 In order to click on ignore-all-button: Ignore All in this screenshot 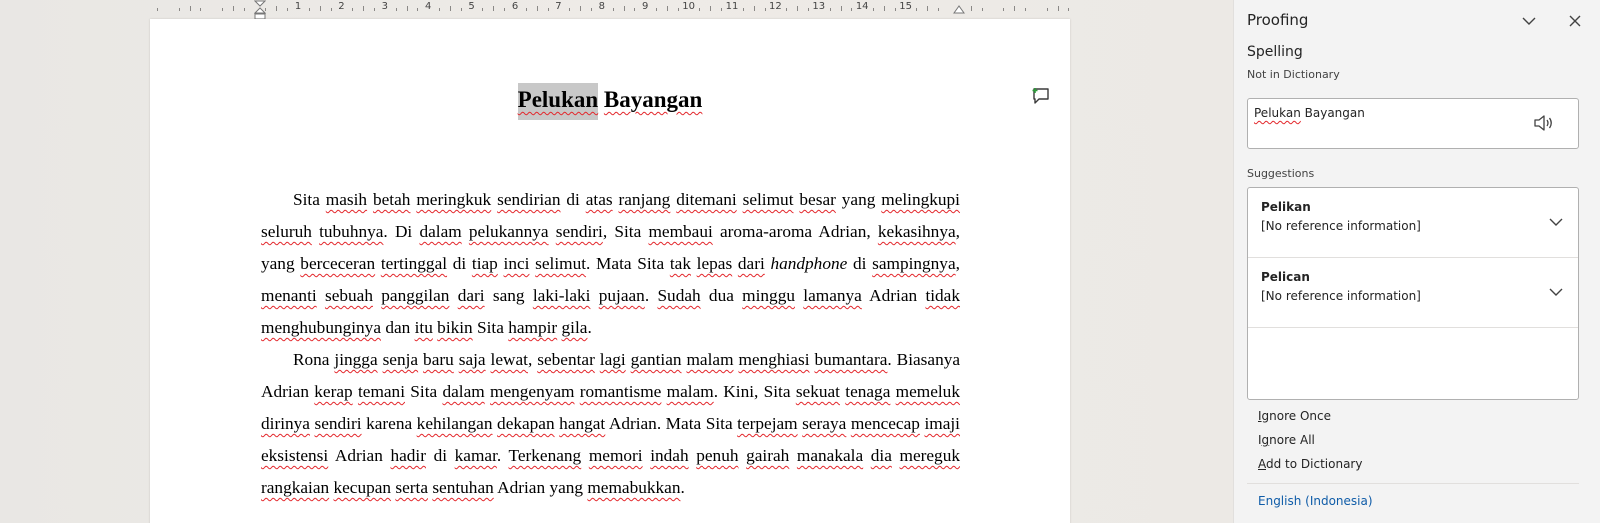, I will do `click(1286, 440)`.